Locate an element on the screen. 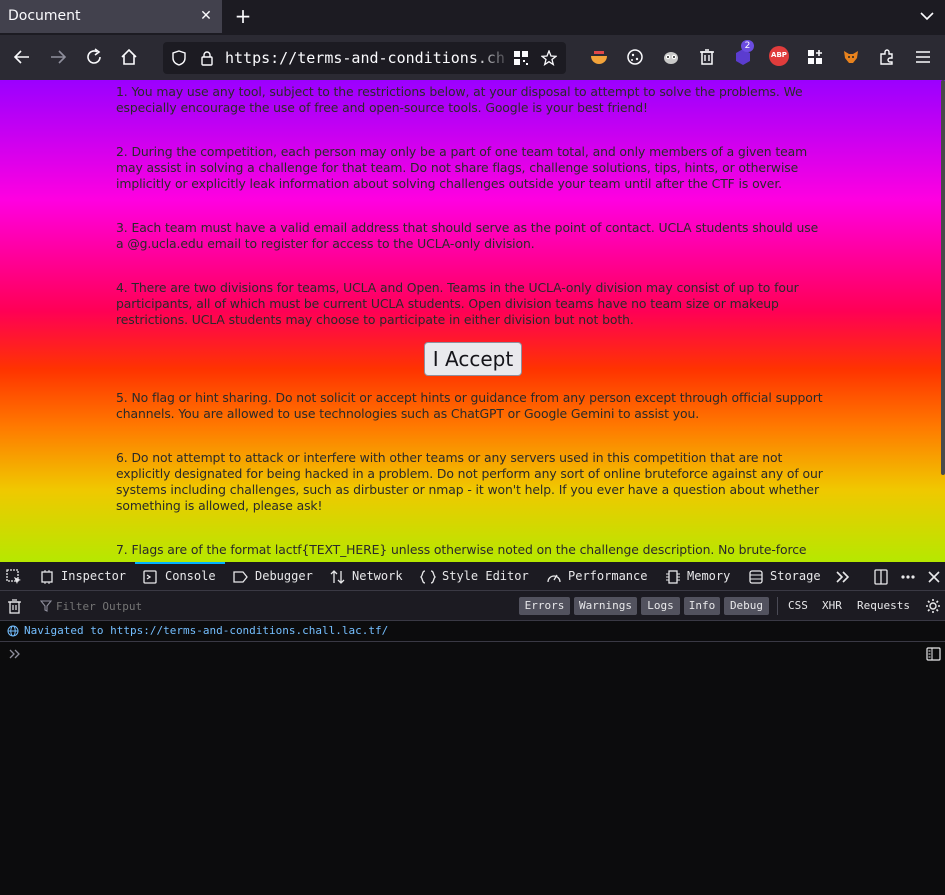 The image size is (945, 895). tab-network: Network is located at coordinates (370, 576).